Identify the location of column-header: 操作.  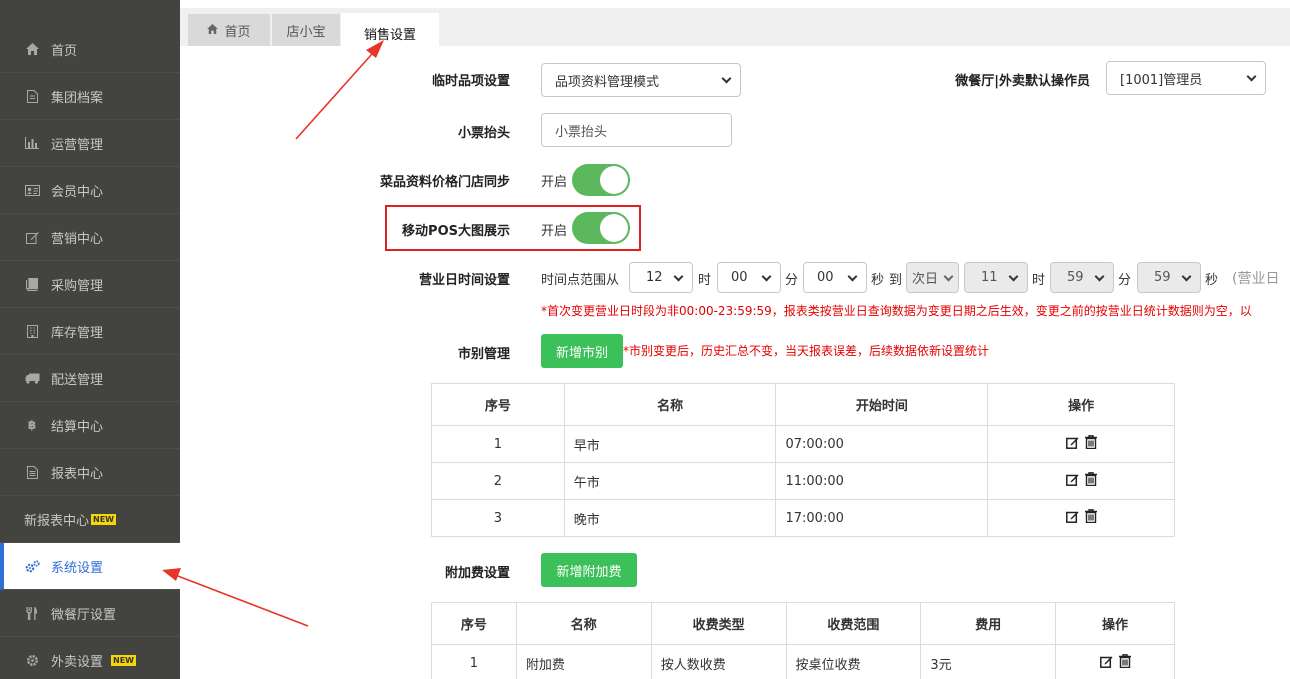
(1081, 404).